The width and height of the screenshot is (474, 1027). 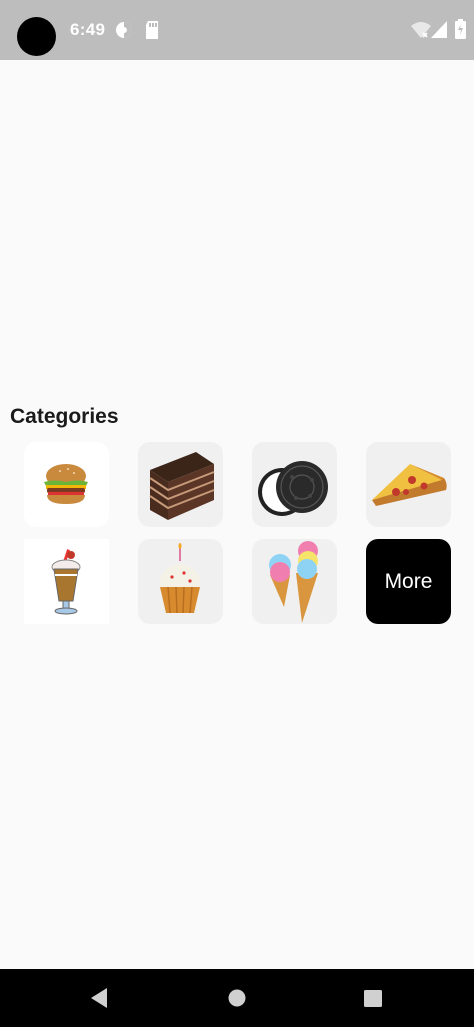 What do you see at coordinates (180, 578) in the screenshot?
I see `cupcake-icon` at bounding box center [180, 578].